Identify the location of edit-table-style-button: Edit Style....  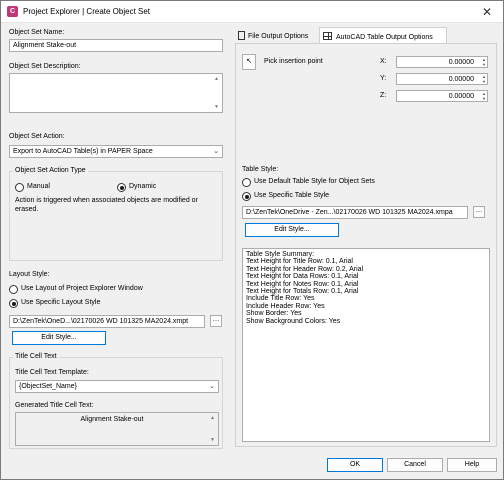
(292, 230).